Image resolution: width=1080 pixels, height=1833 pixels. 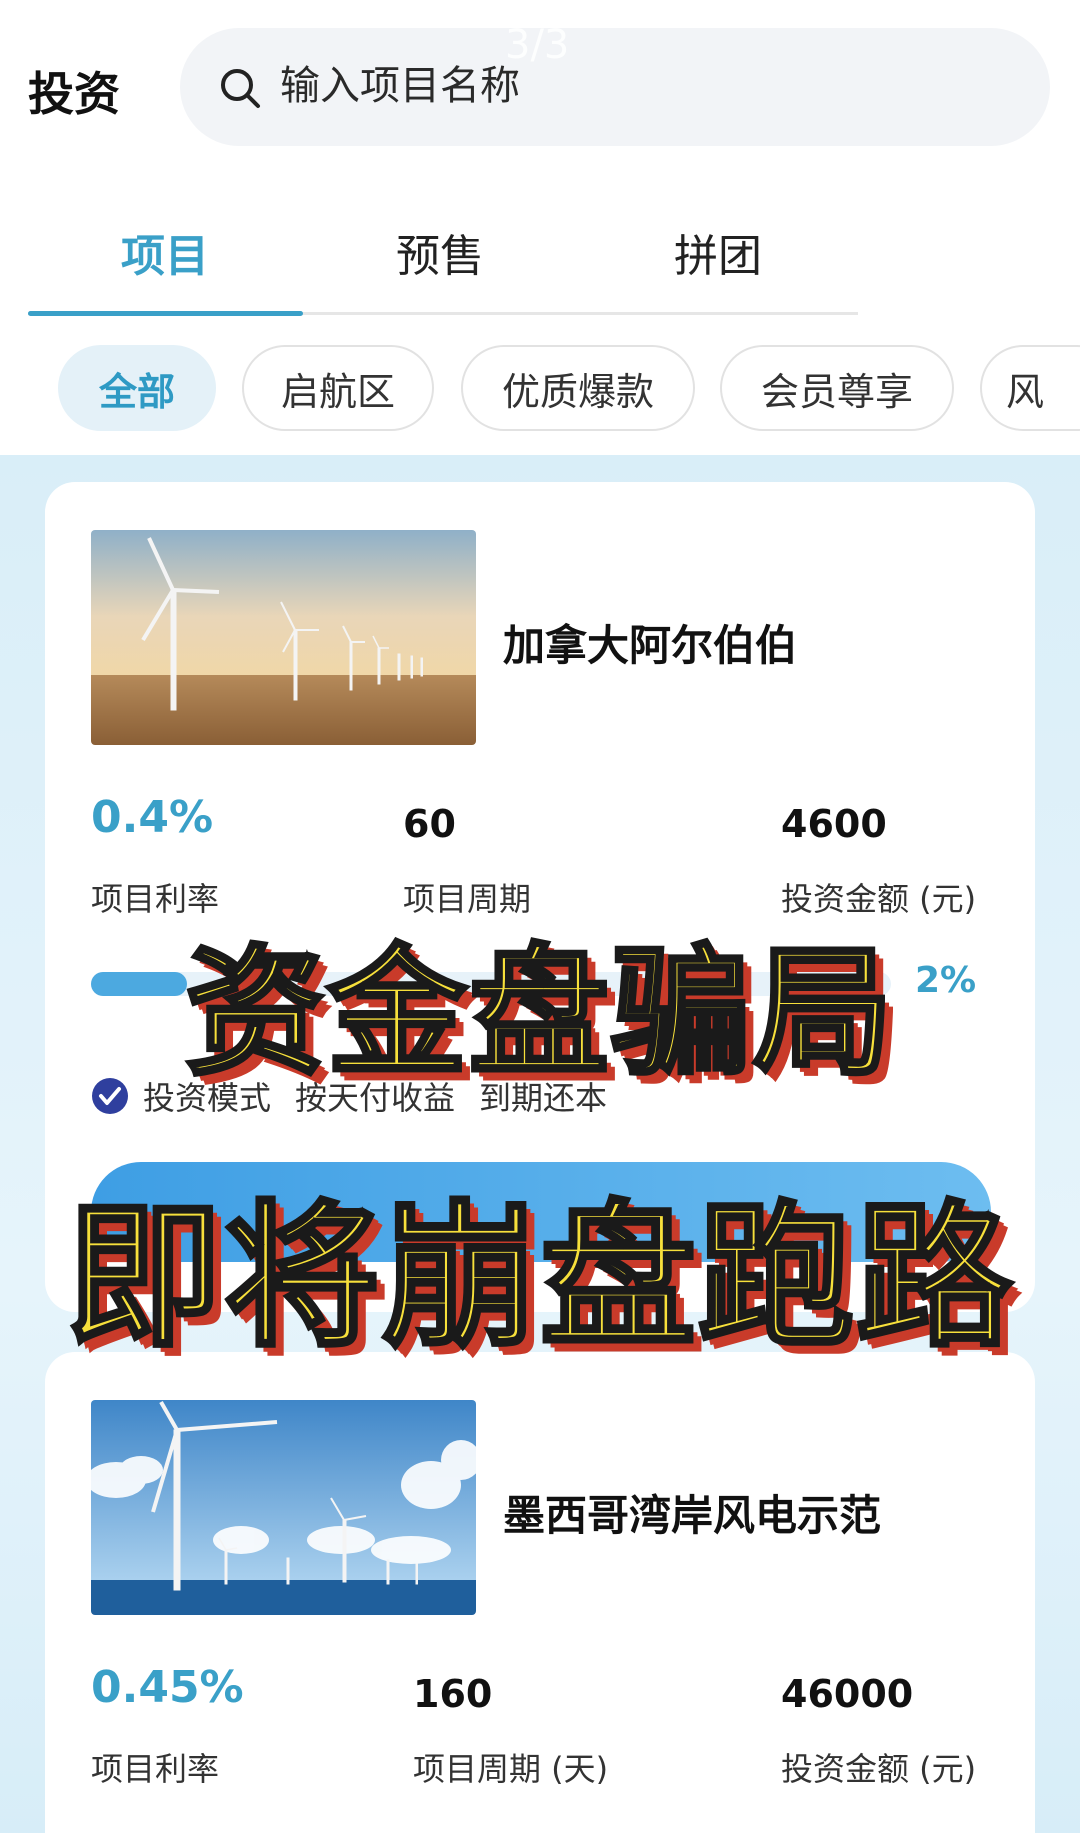 I want to click on project-period-label: 项目周期 (天), so click(x=511, y=1769).